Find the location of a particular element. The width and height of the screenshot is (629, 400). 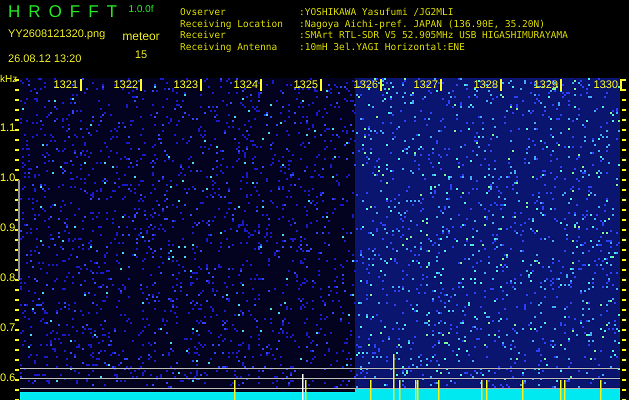

frequency-label: 0.6 is located at coordinates (8, 378).